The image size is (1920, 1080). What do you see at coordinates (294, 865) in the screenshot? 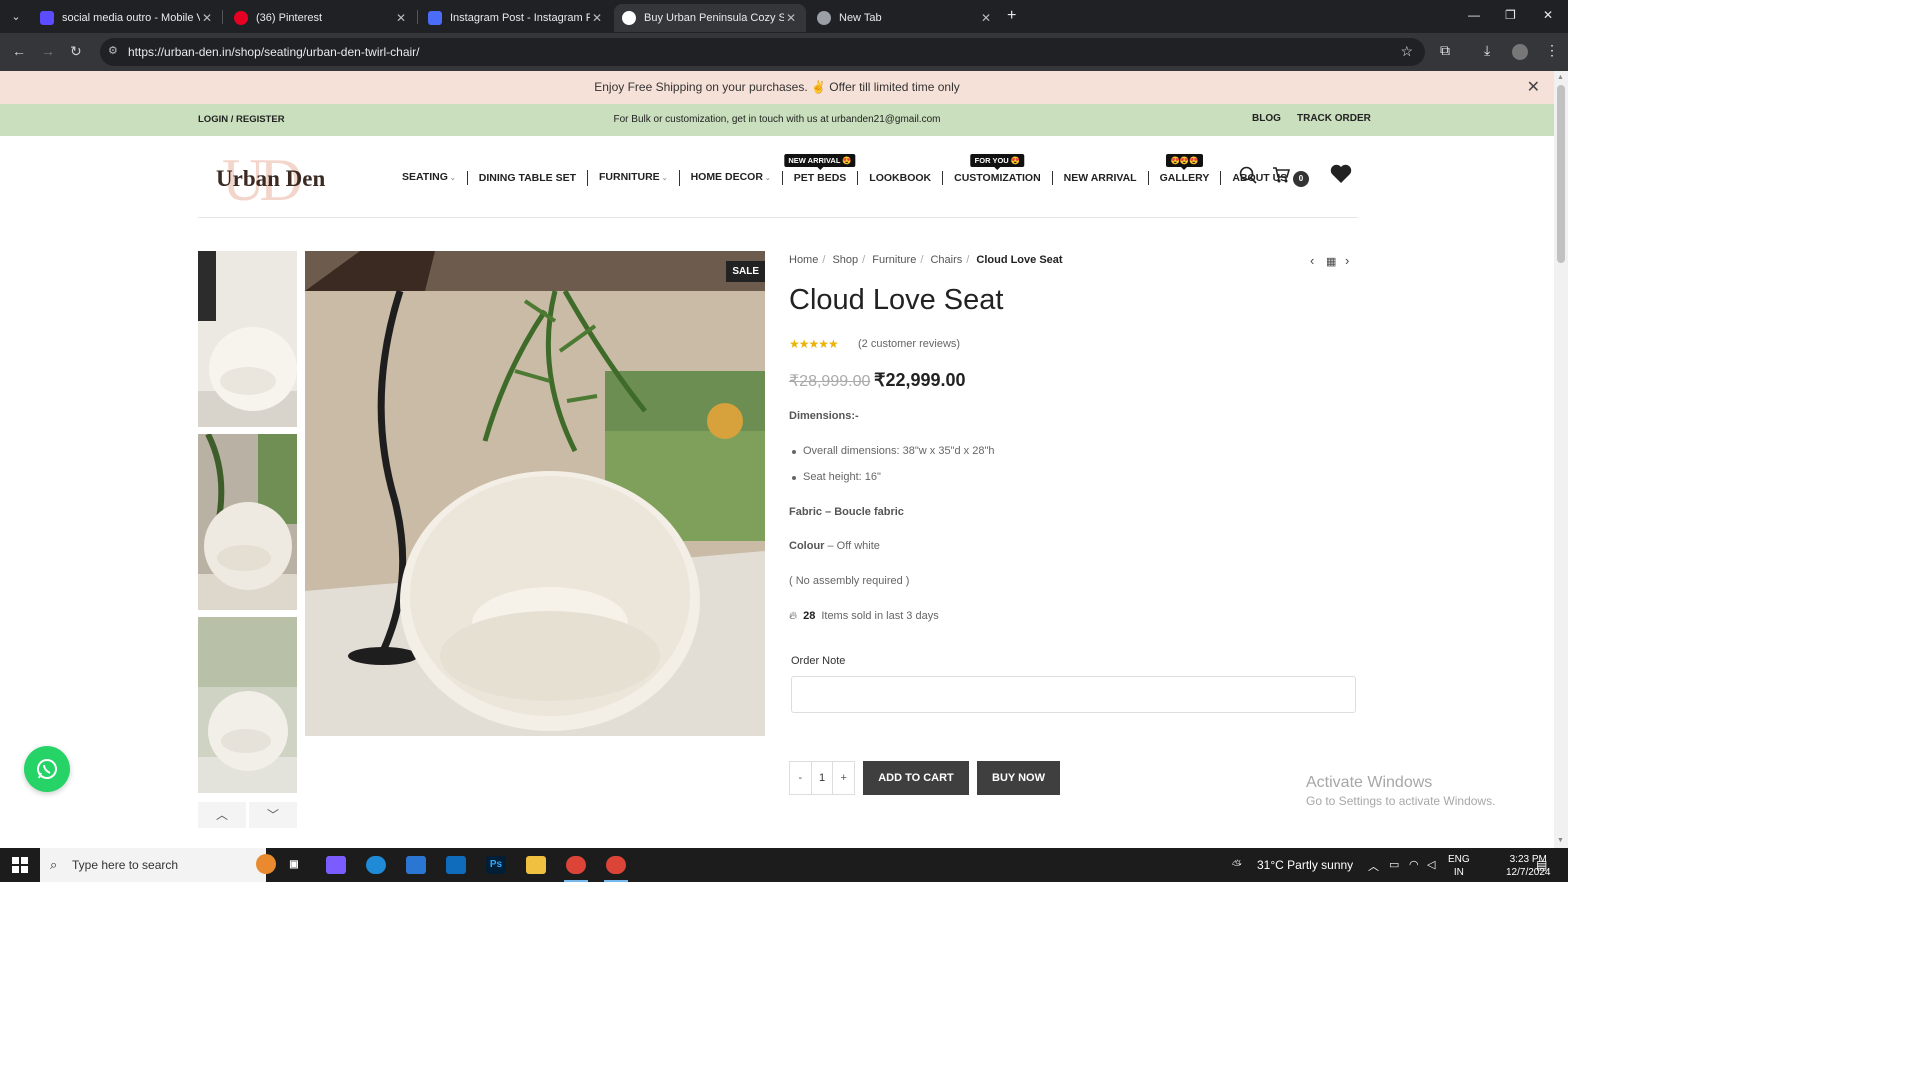
I see `task-view-icon: ▣` at bounding box center [294, 865].